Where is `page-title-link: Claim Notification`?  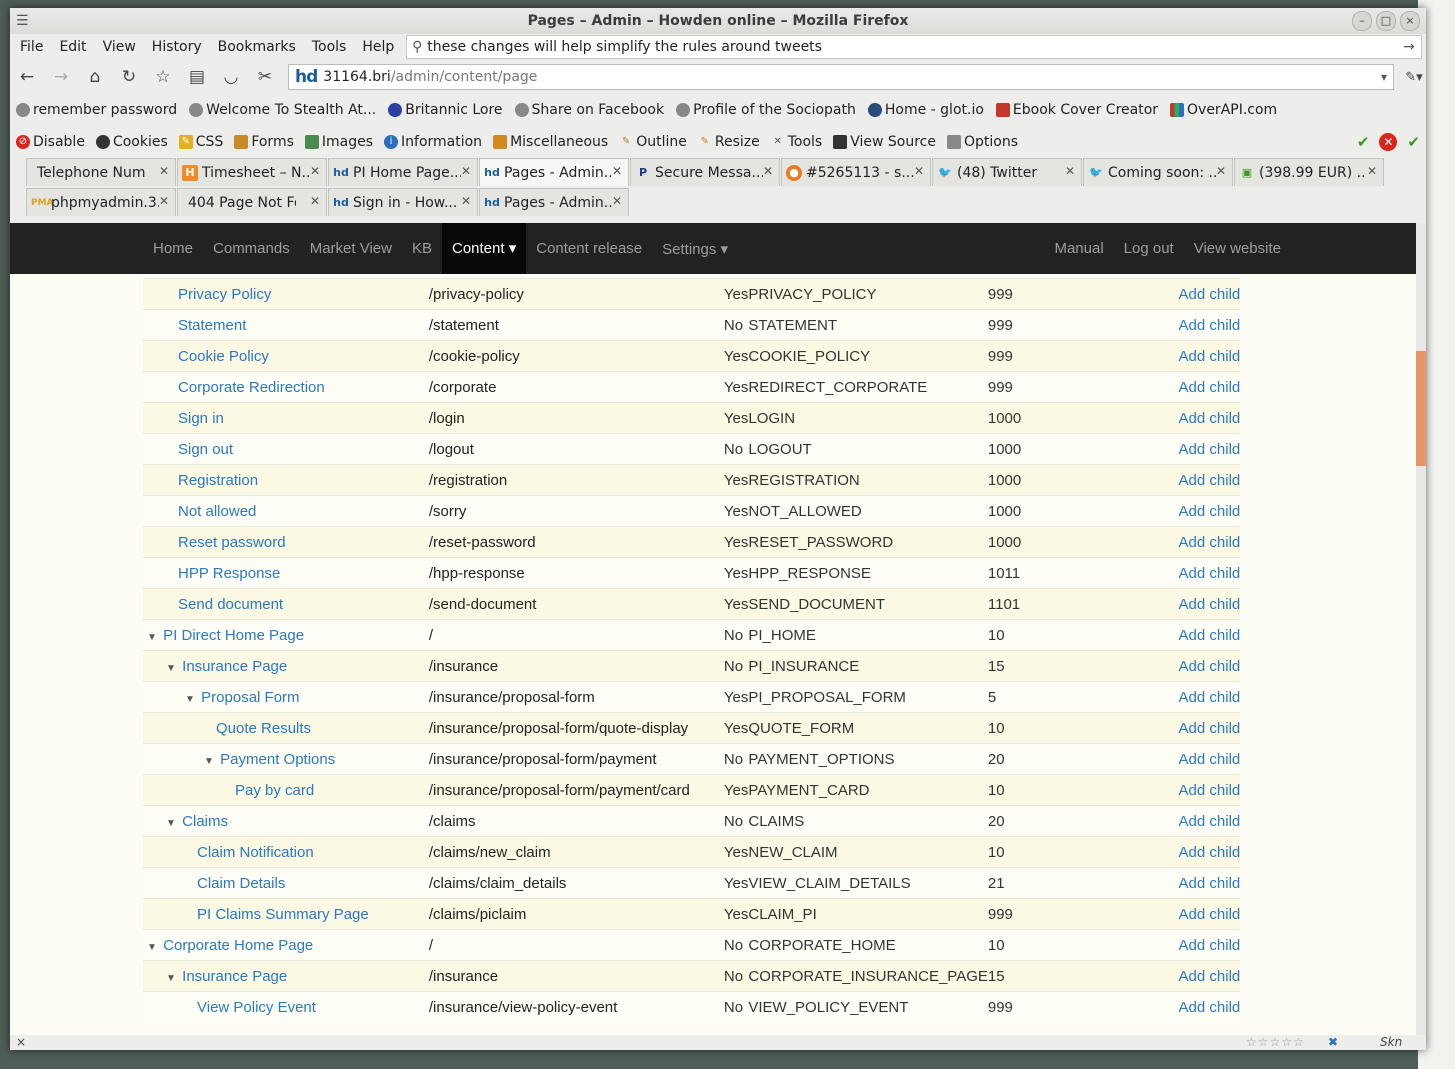
page-title-link: Claim Notification is located at coordinates (255, 852).